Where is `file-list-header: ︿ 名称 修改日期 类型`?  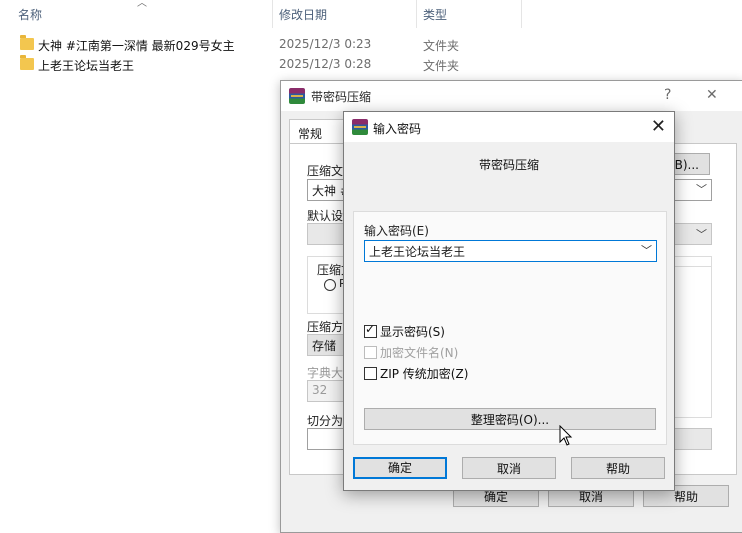
file-list-header: ︿ 名称 修改日期 类型 is located at coordinates (371, 14).